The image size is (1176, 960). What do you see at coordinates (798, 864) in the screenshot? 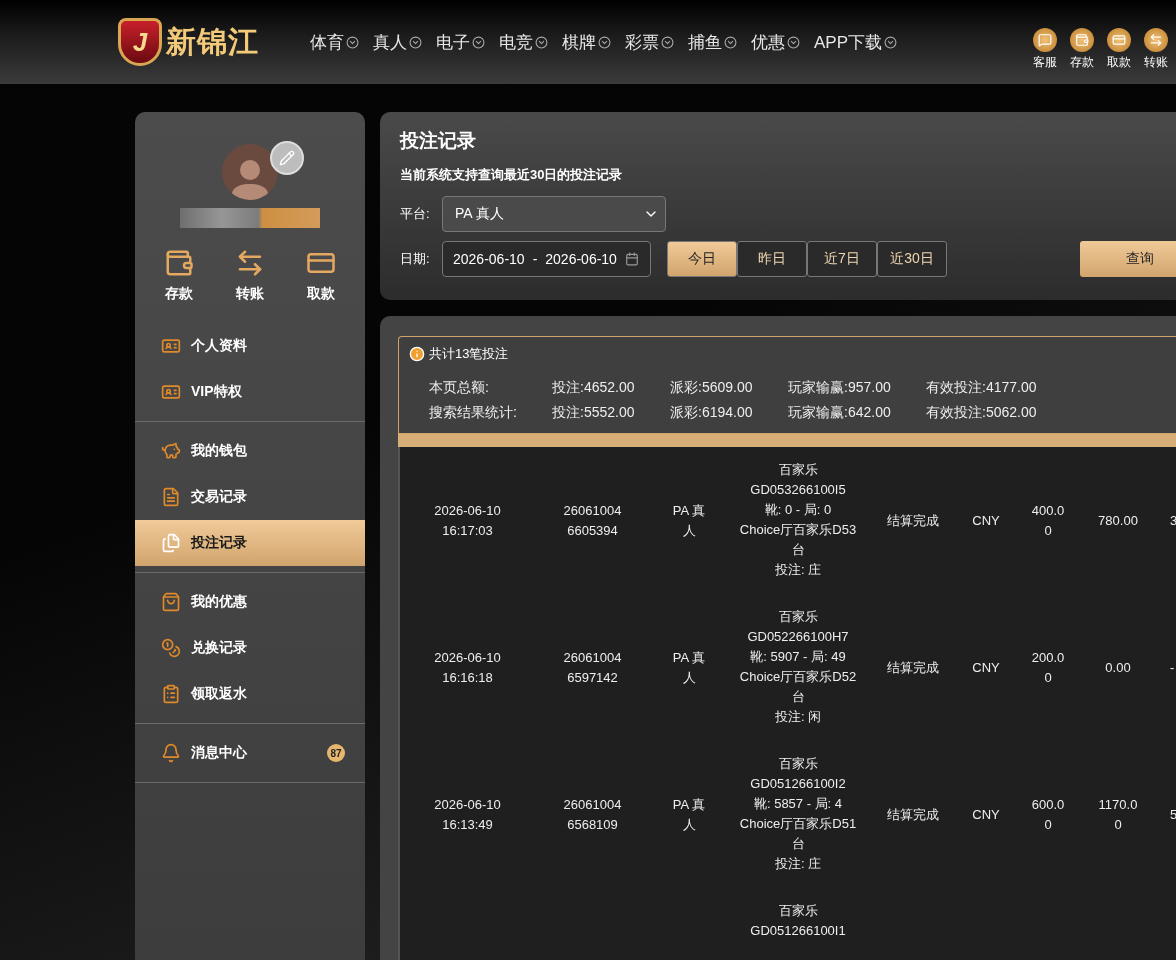
I see `game-detail-line: 投注: 庄` at bounding box center [798, 864].